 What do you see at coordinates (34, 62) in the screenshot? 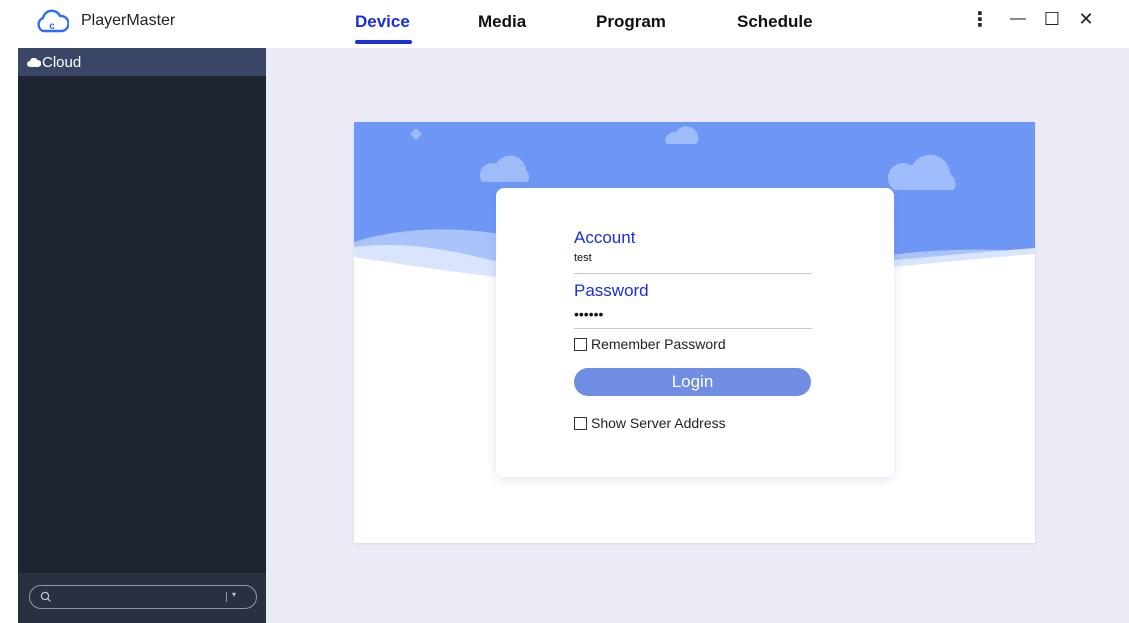
I see `cloud-icon` at bounding box center [34, 62].